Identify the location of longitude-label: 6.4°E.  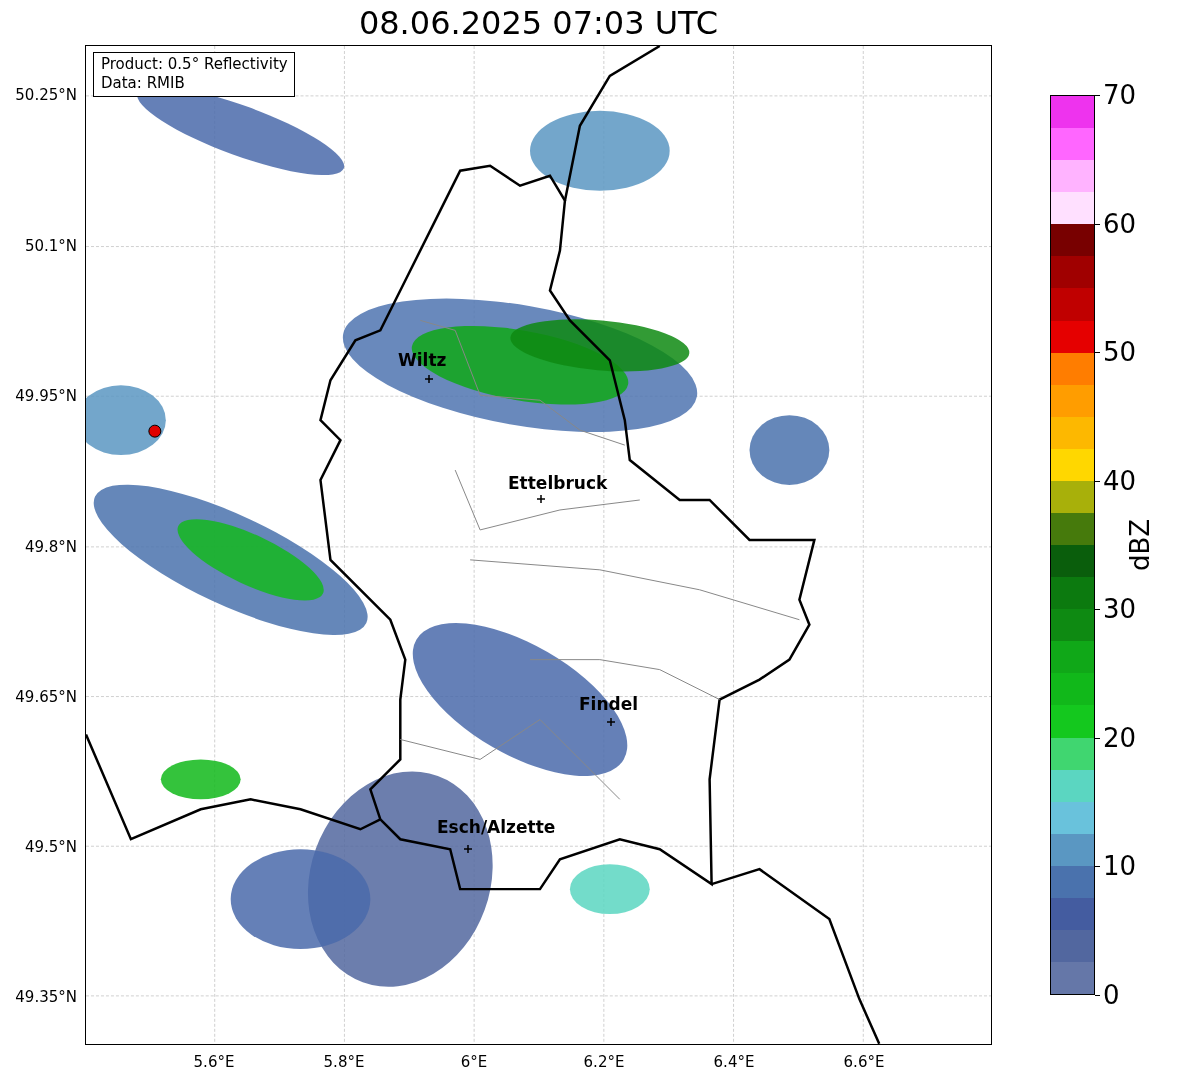
(734, 1062).